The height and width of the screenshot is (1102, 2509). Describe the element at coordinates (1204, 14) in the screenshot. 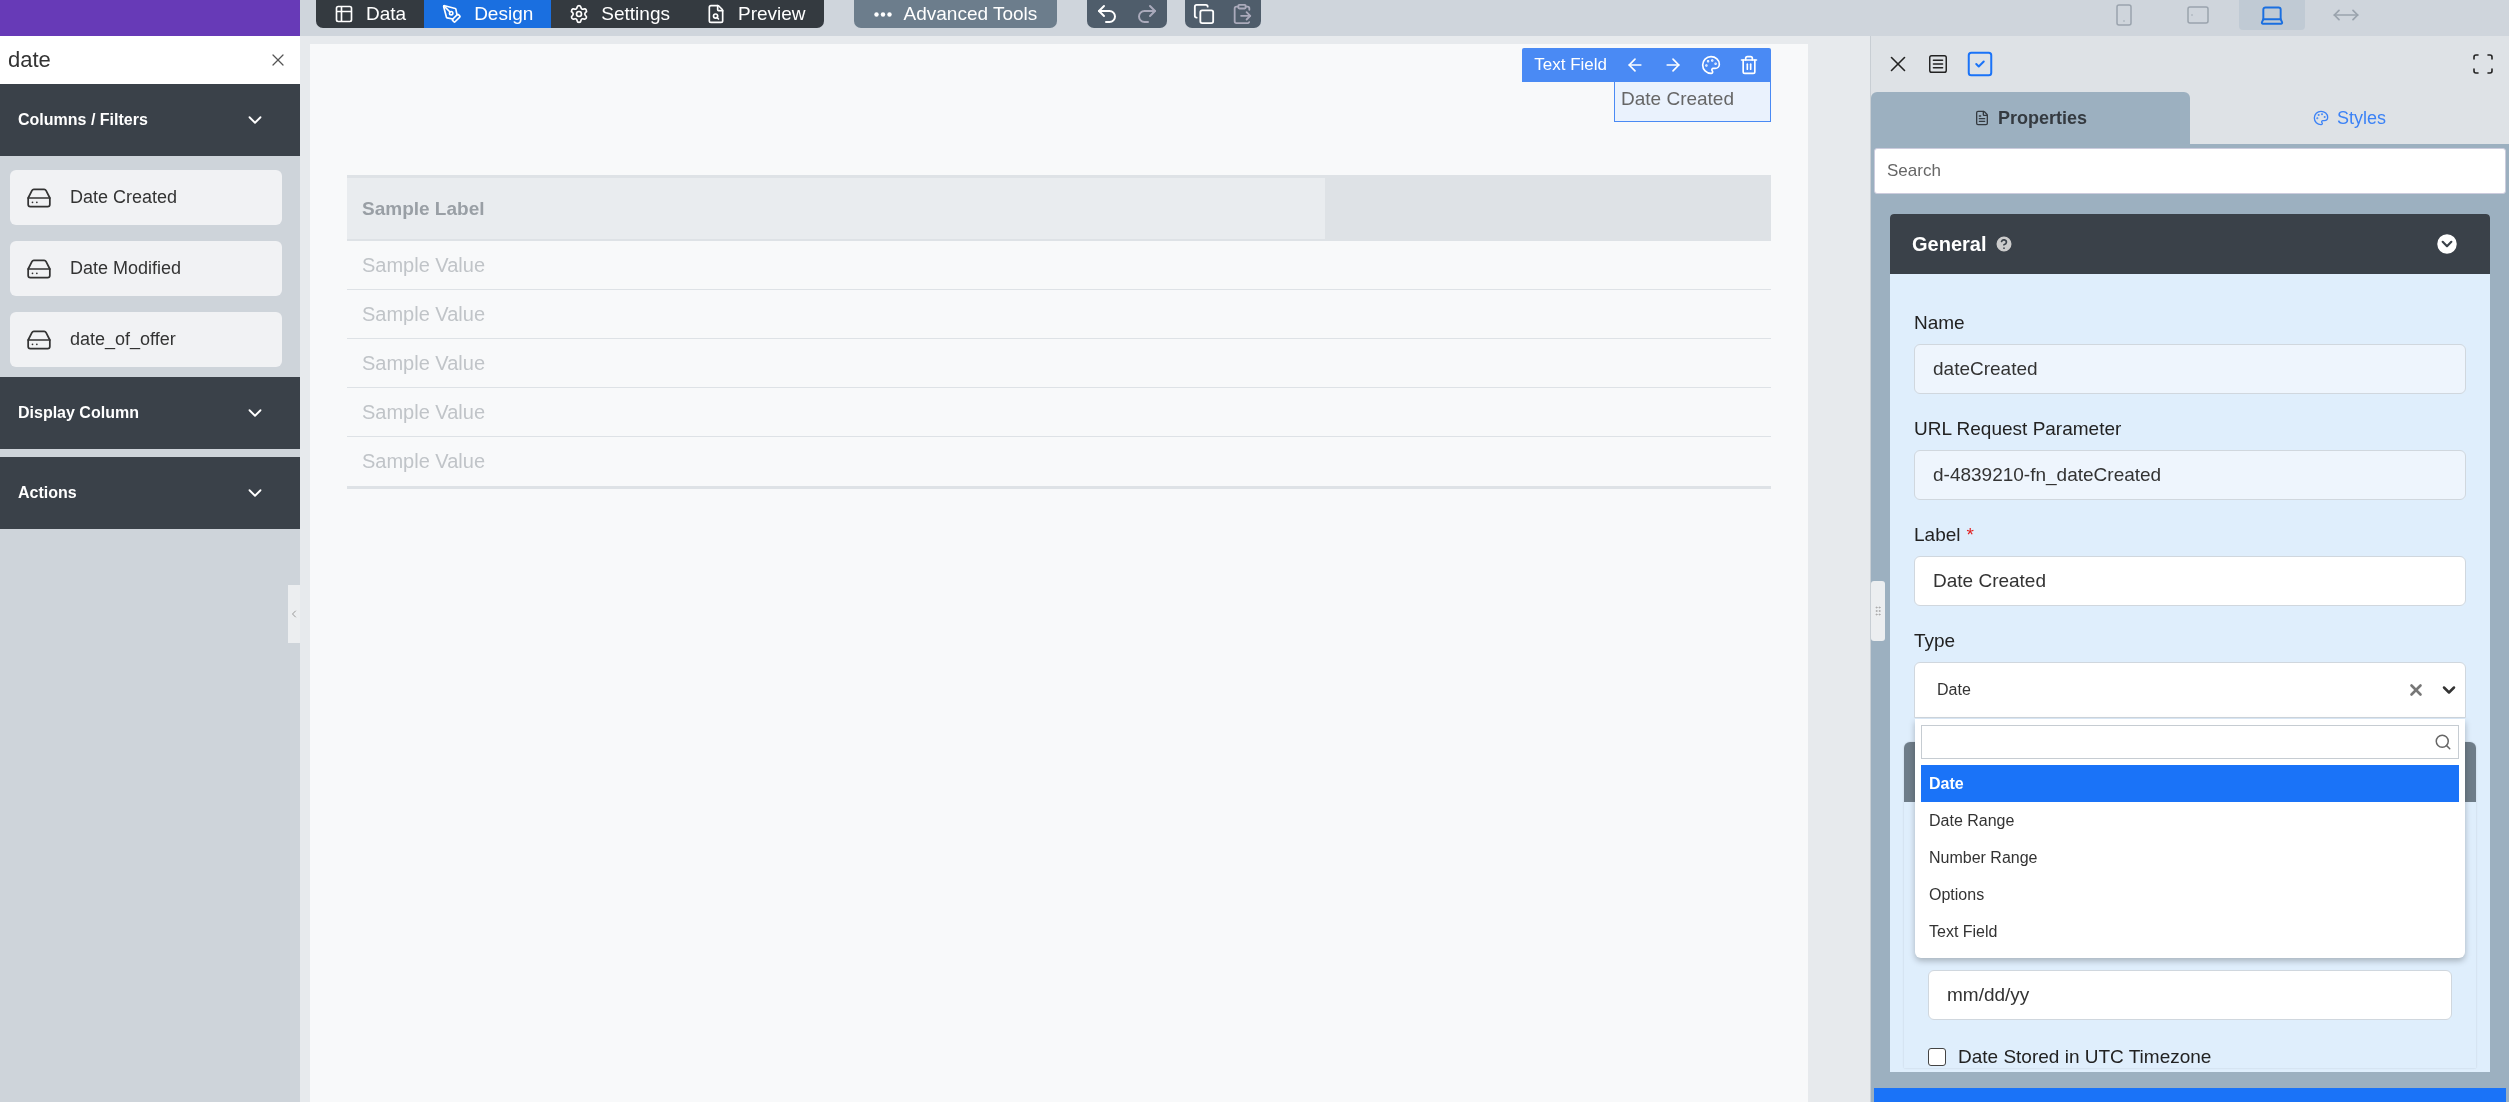

I see `copy-icon` at that location.